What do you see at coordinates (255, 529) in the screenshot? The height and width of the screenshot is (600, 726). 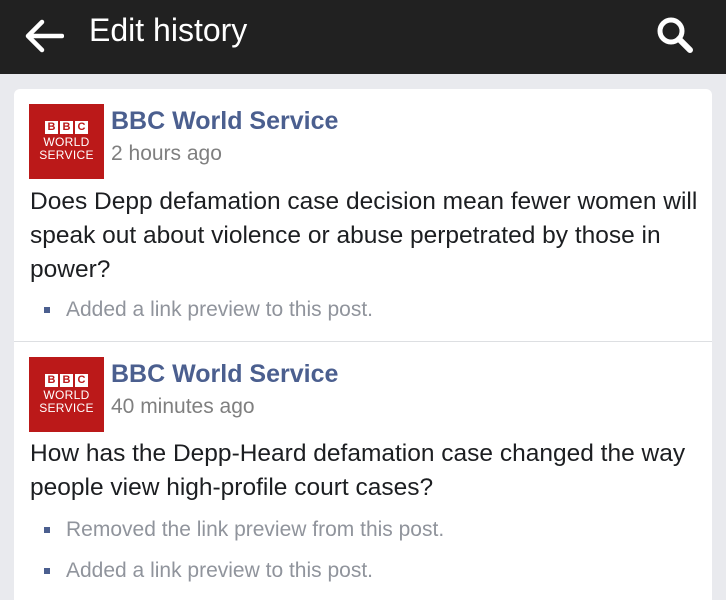 I see `edit-log-text: Removed the link preview from this post.` at bounding box center [255, 529].